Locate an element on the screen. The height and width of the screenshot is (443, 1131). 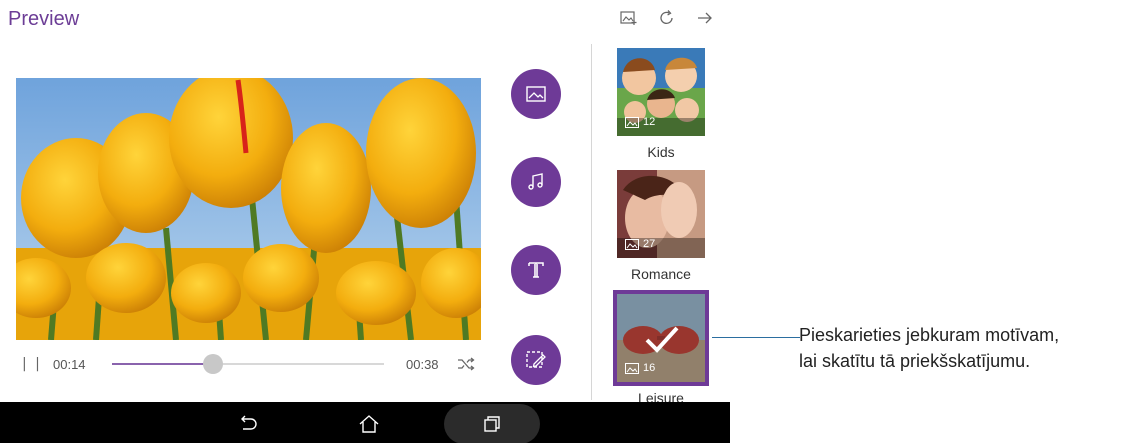
music-button is located at coordinates (536, 182).